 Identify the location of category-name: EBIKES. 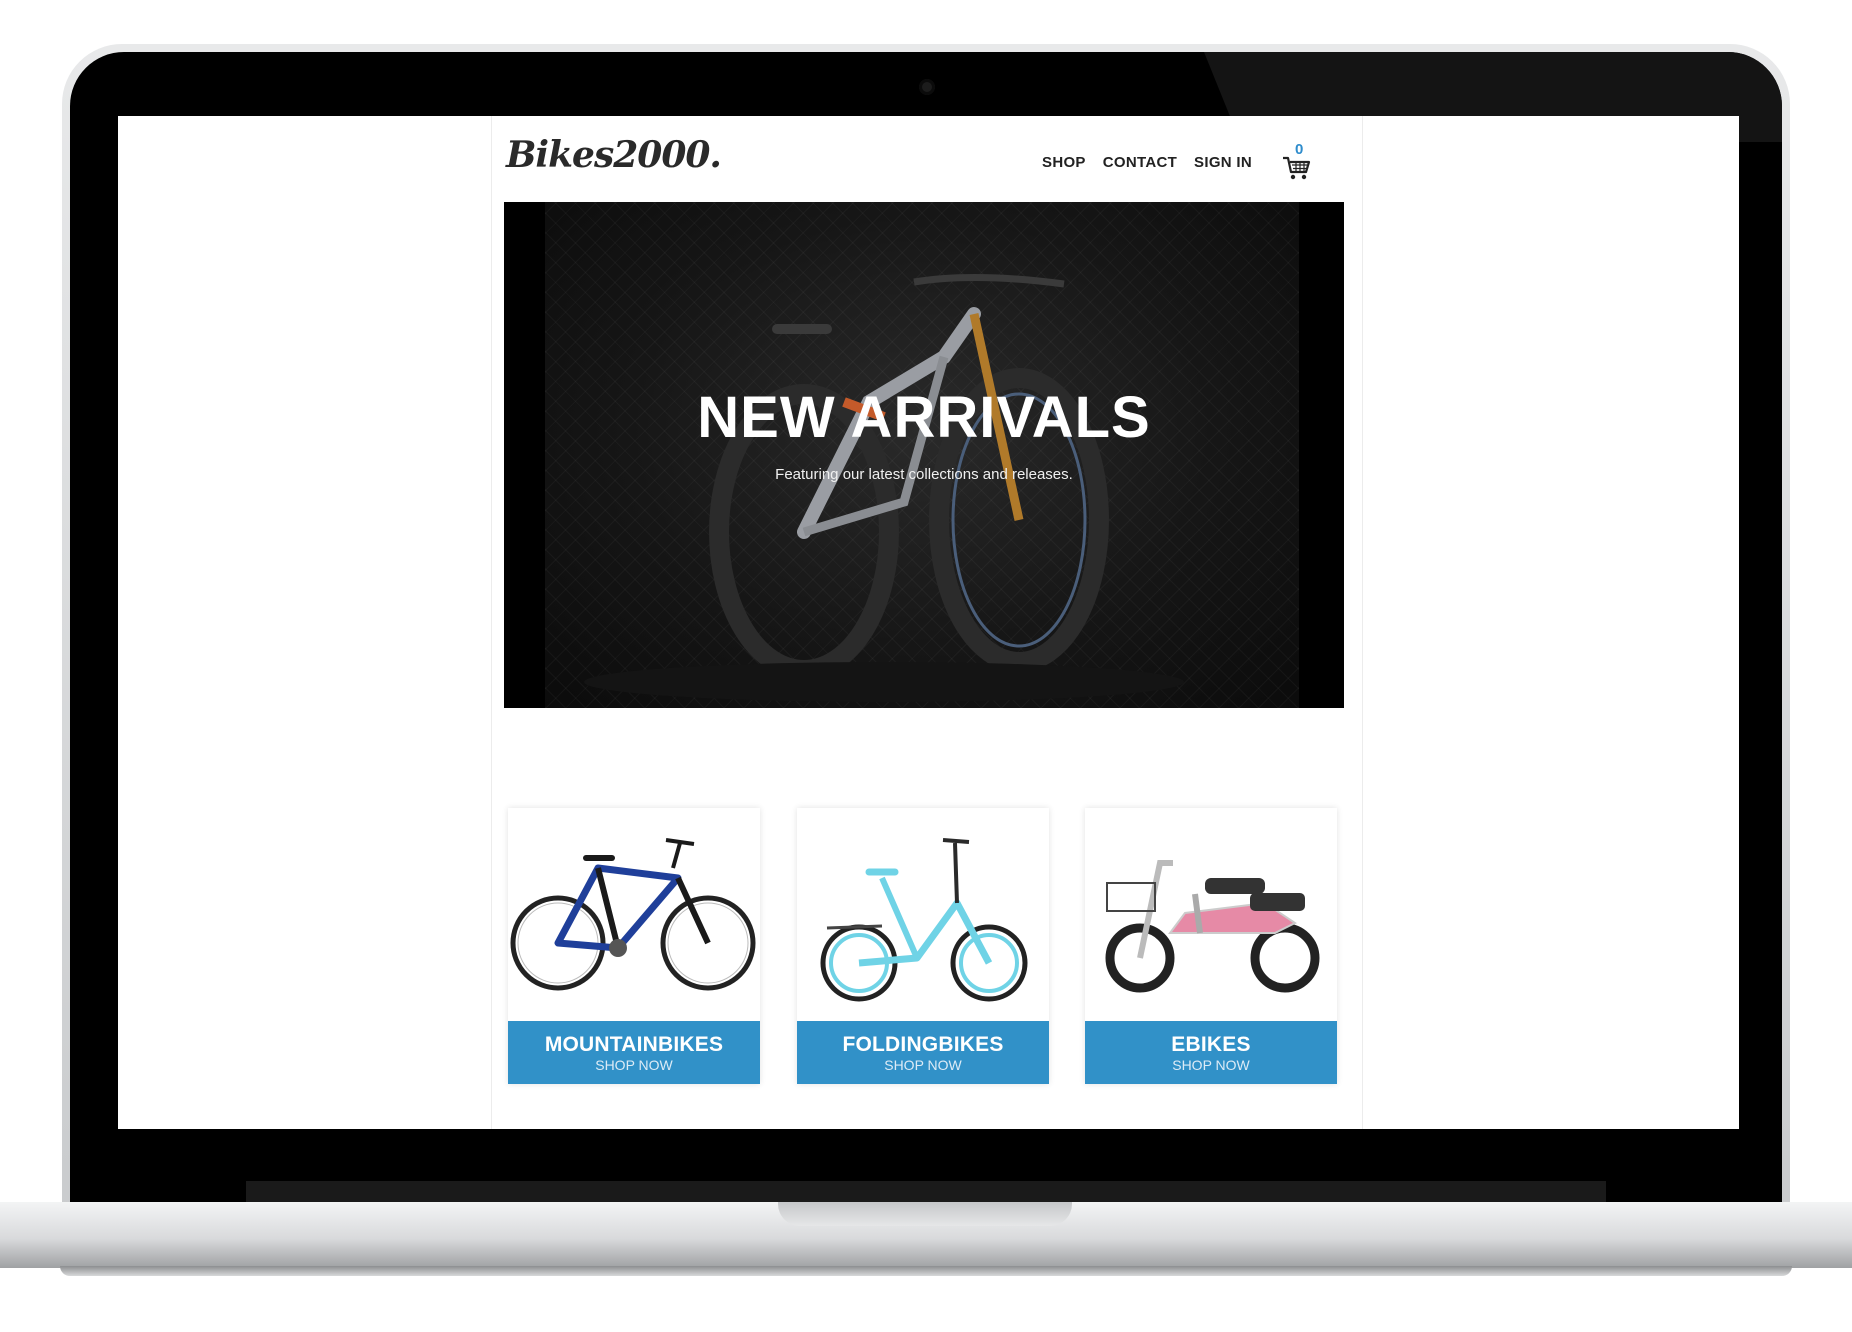
(1211, 1044).